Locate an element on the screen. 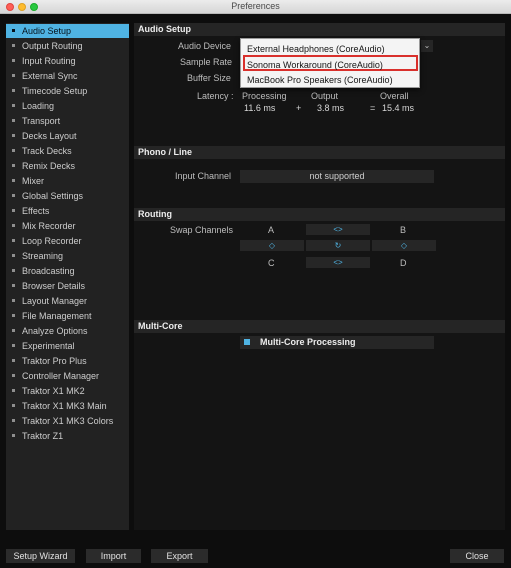  sidebar-item-label: Loading is located at coordinates (38, 106).